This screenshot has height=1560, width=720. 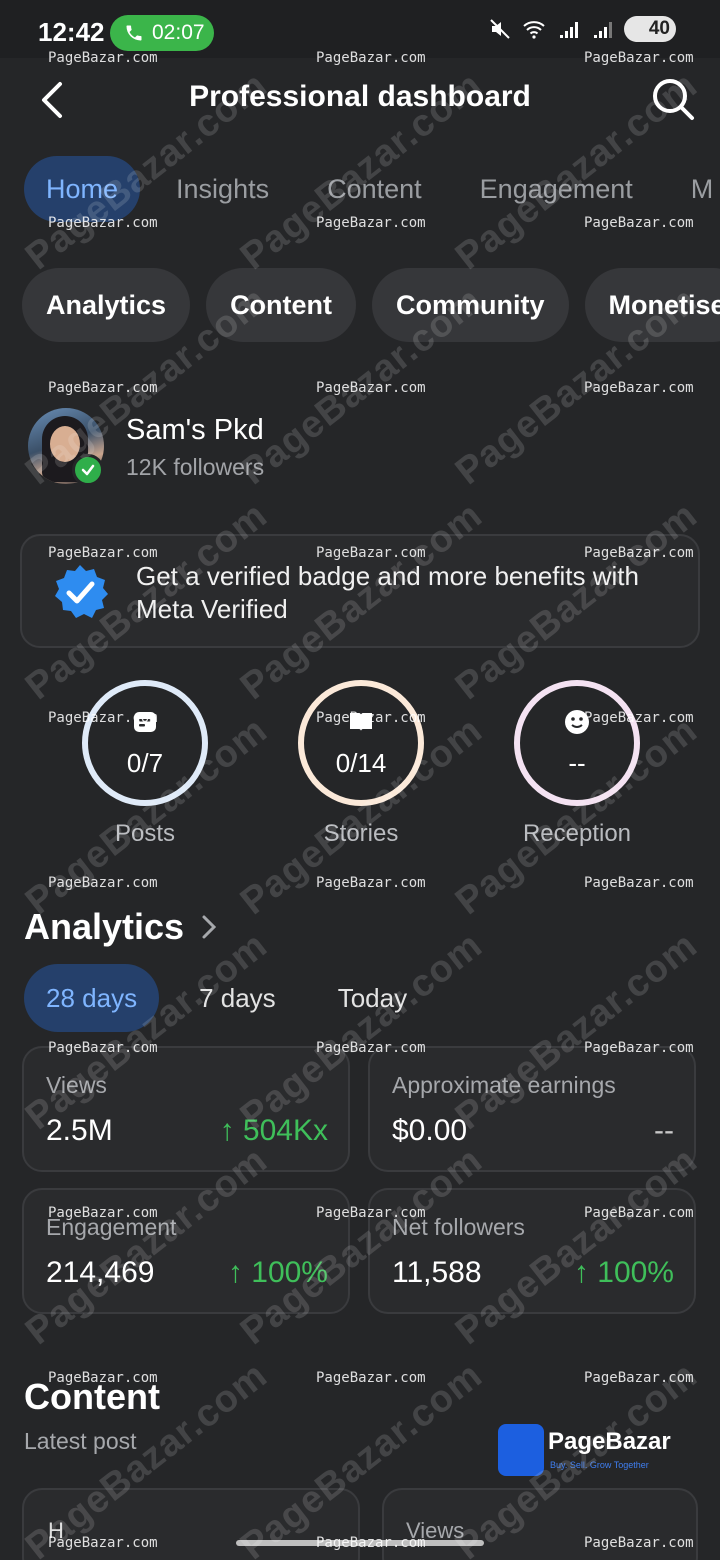 I want to click on date-range-tabs: 28 days 7 days Today, so click(x=235, y=998).